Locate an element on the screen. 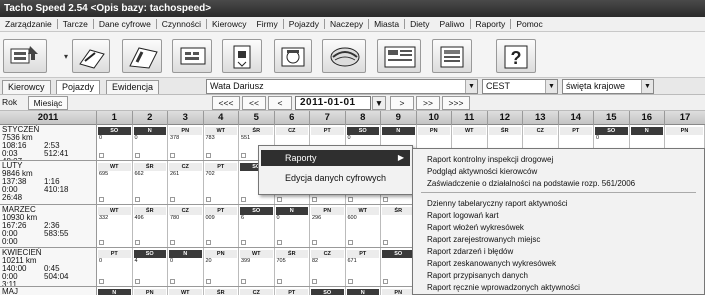  month-summary: KWIECIEŃ 10211 km 140:00 0:45 0:00 504:04 3:11 is located at coordinates (48, 267).